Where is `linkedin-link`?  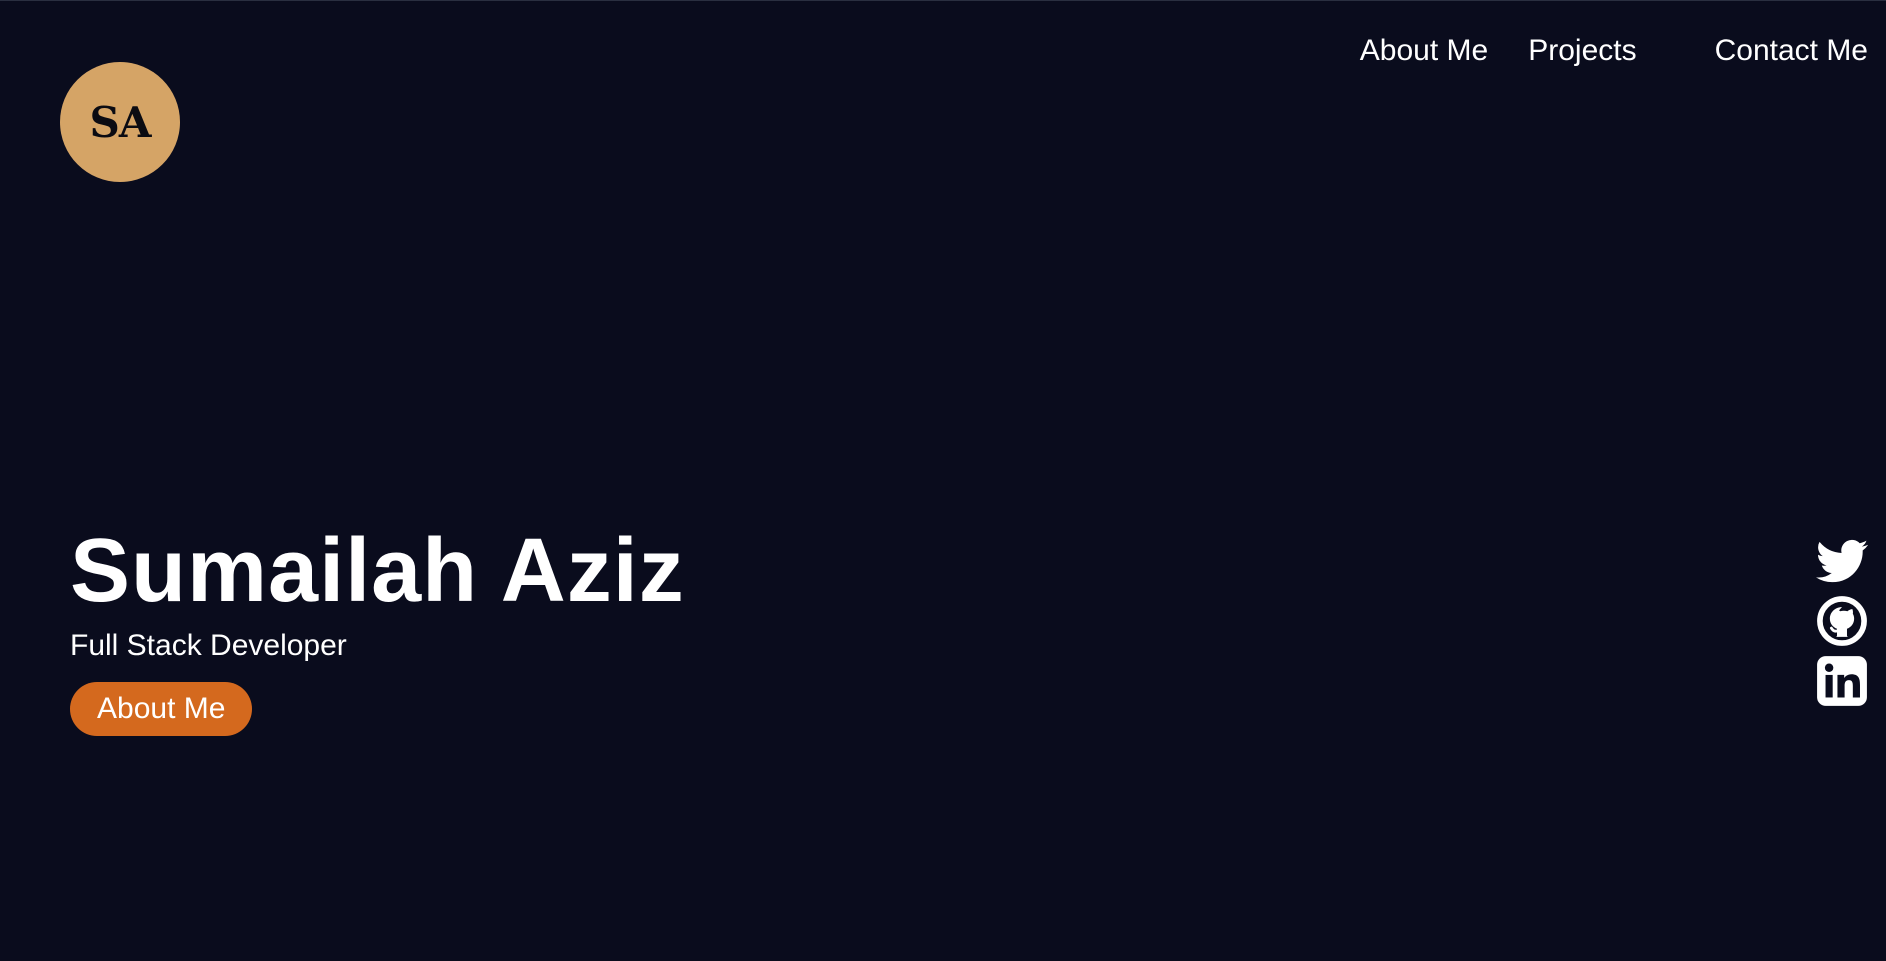 linkedin-link is located at coordinates (1842, 681).